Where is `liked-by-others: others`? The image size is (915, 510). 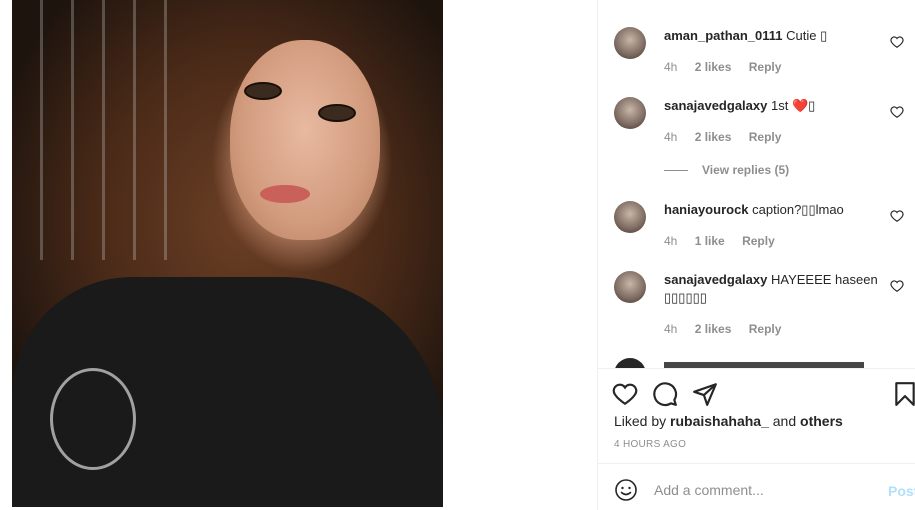 liked-by-others: others is located at coordinates (821, 421).